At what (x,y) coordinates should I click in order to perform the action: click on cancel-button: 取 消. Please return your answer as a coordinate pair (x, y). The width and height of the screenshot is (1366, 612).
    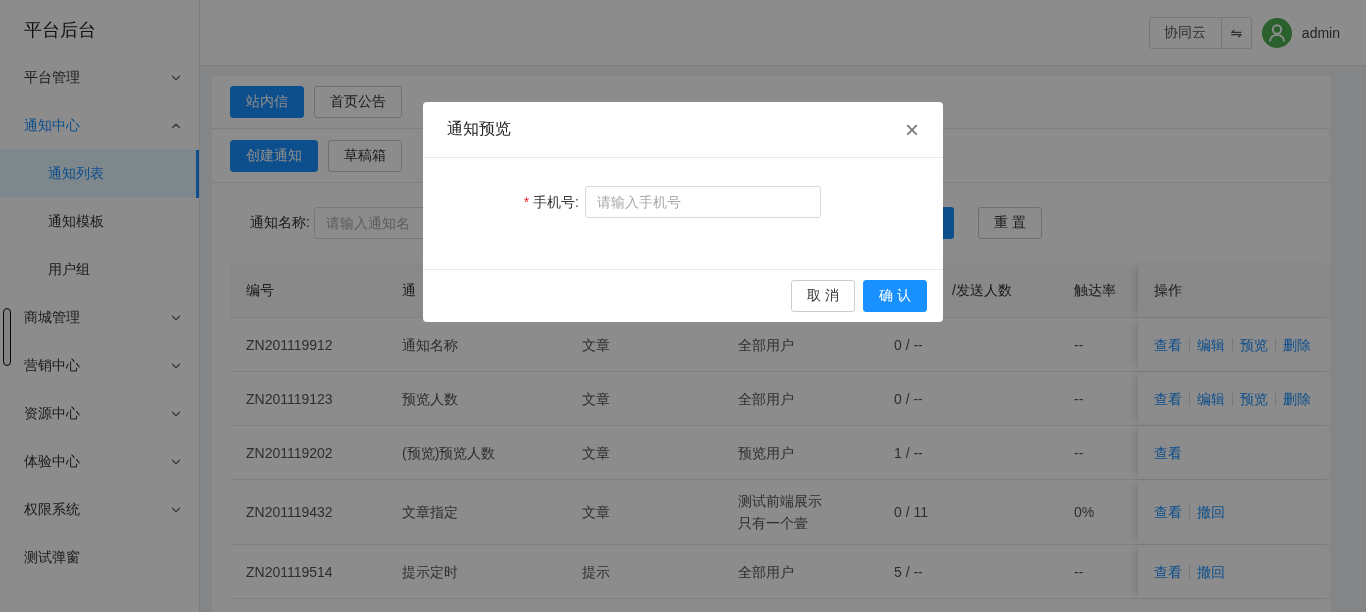
    Looking at the image, I should click on (823, 296).